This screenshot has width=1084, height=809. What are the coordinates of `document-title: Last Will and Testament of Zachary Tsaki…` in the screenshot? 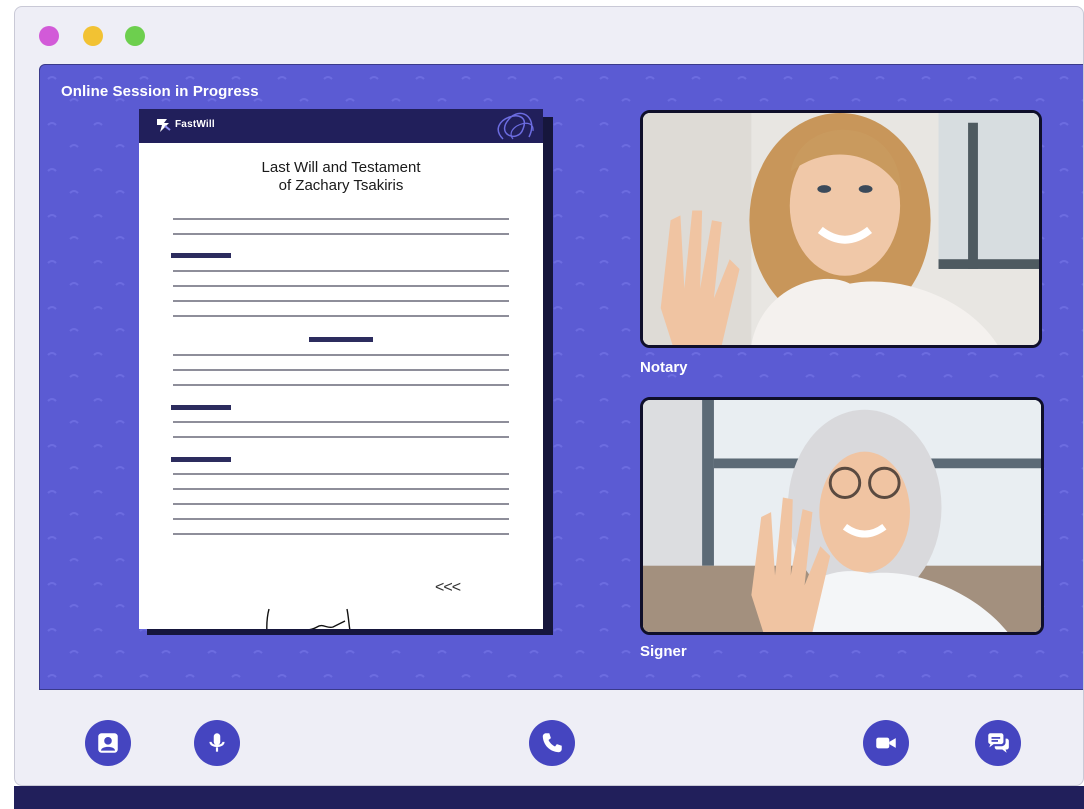 It's located at (341, 177).